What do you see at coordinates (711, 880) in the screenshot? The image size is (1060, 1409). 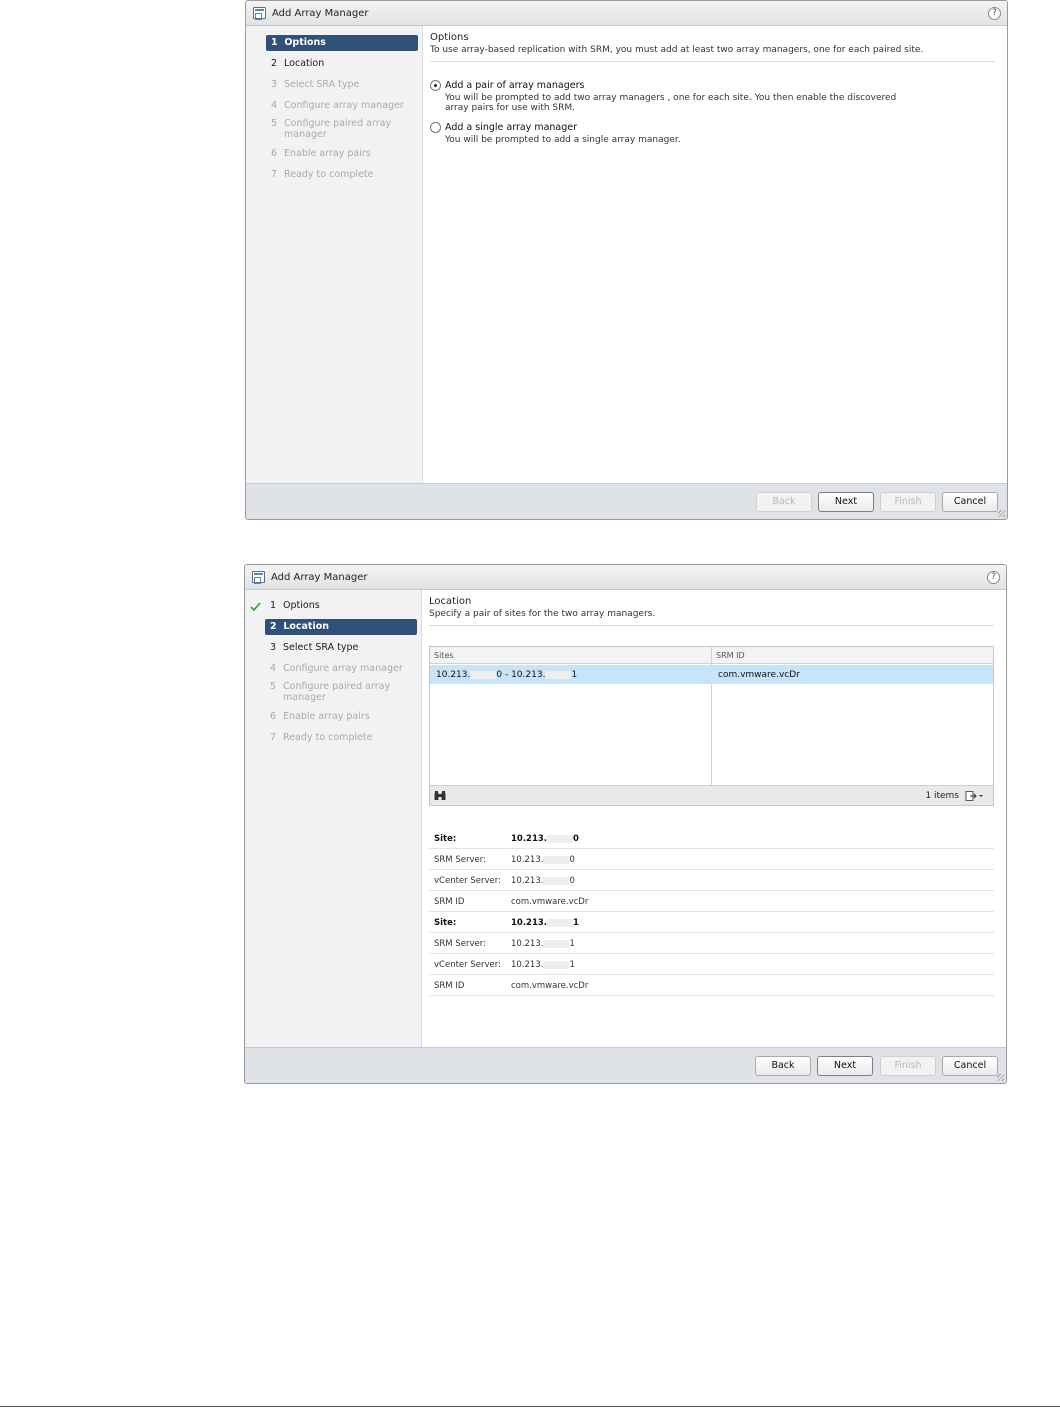 I see `detail-row-vcenter-server-a: vCenter Server: 10.213. 0` at bounding box center [711, 880].